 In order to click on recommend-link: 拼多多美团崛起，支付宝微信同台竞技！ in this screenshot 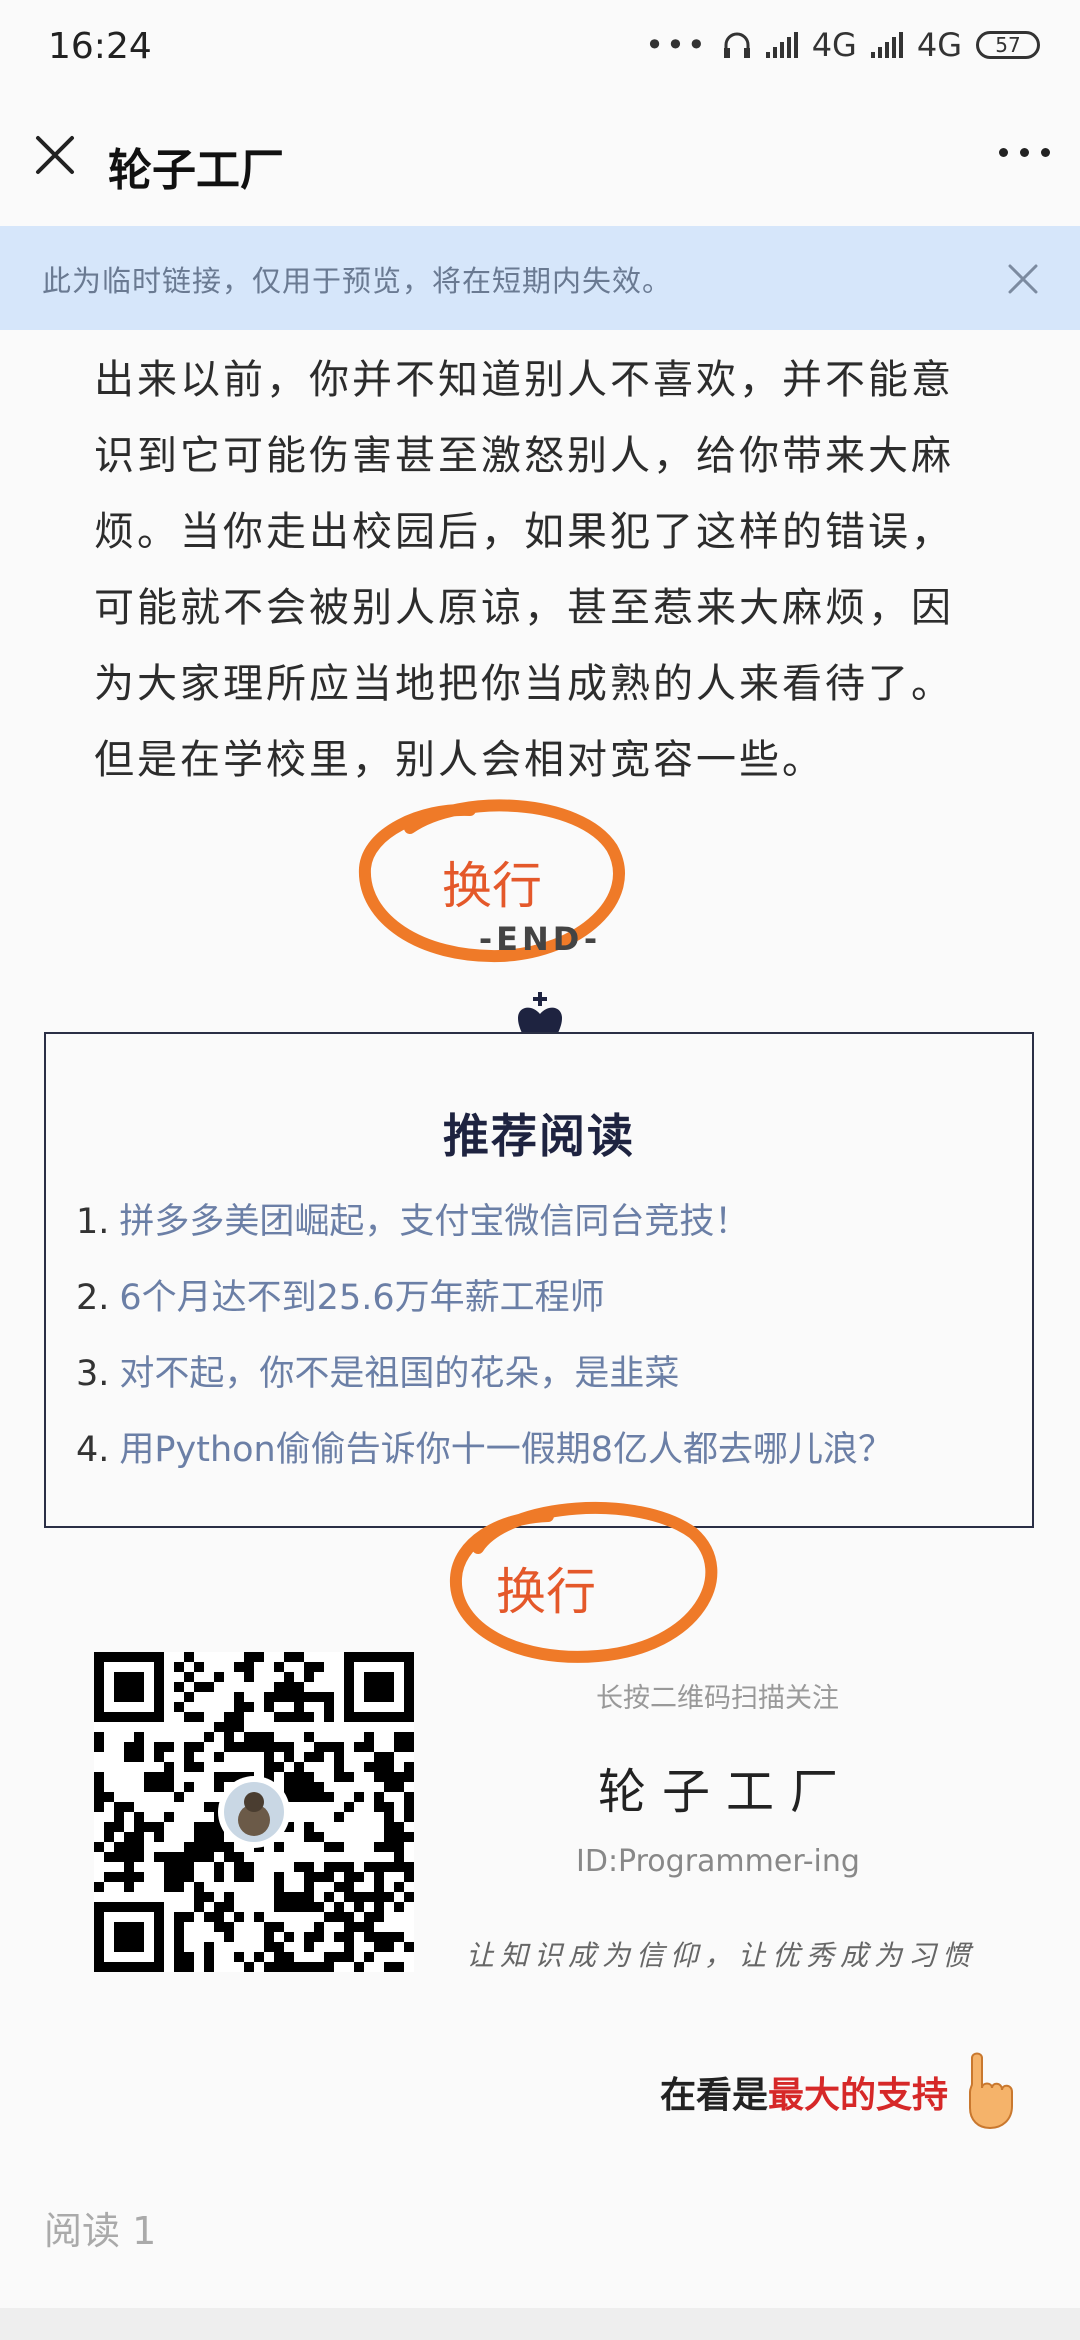, I will do `click(434, 1222)`.